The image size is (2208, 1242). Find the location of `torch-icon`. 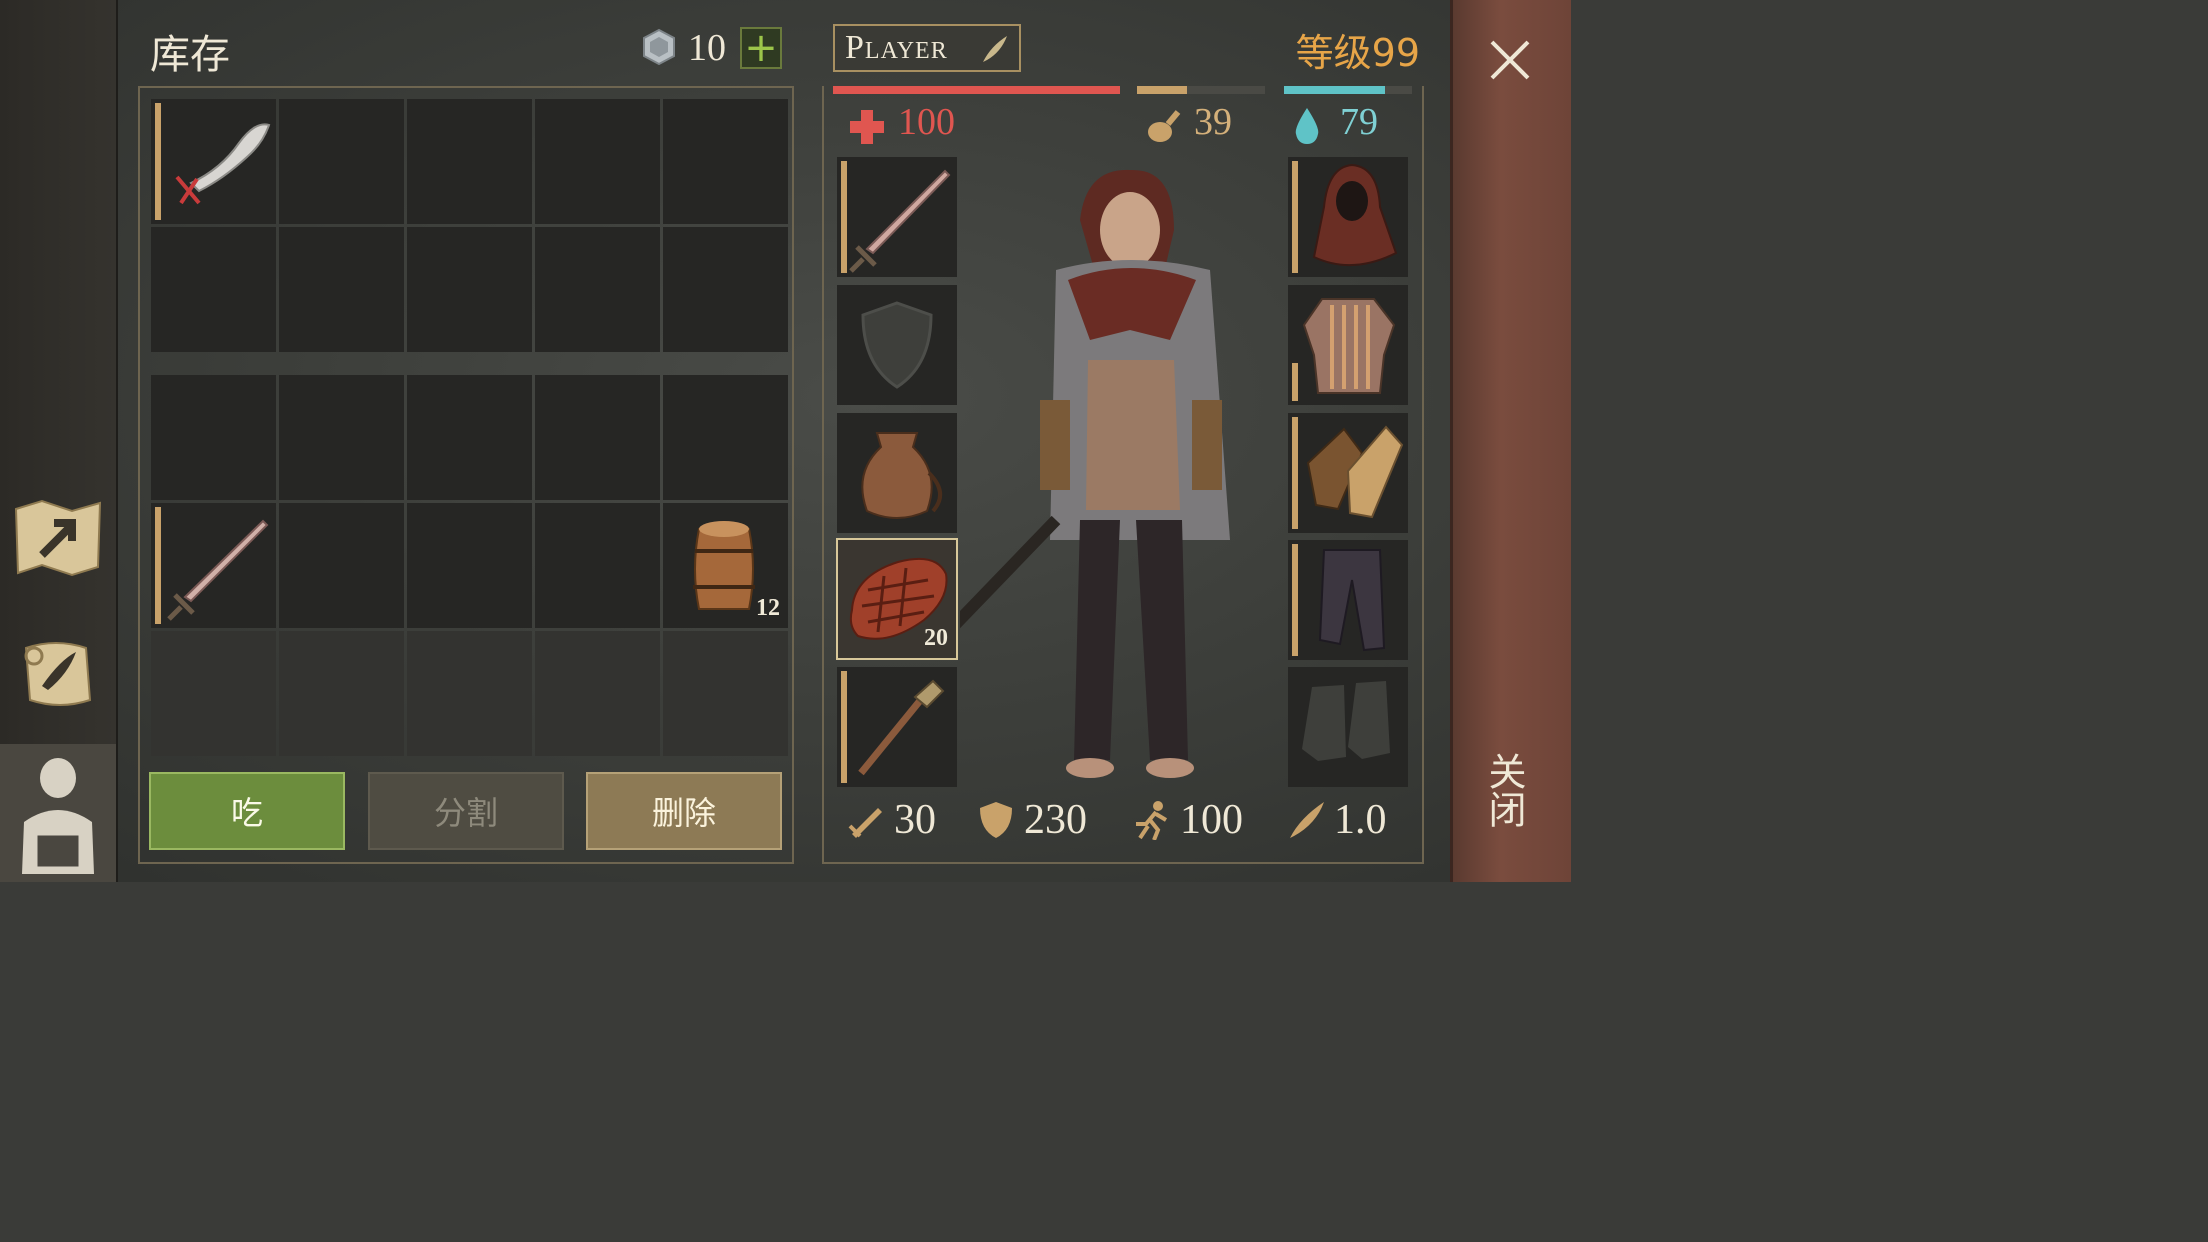

torch-icon is located at coordinates (901, 727).